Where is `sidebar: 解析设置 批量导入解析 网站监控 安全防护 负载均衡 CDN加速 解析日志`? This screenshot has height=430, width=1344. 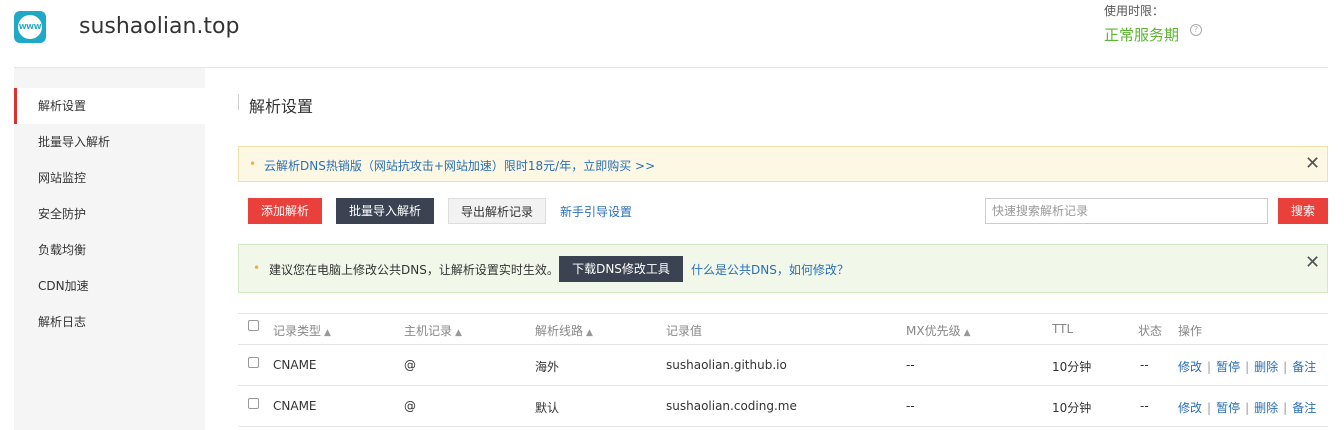 sidebar: 解析设置 批量导入解析 网站监控 安全防护 负载均衡 CDN加速 解析日志 is located at coordinates (109, 249).